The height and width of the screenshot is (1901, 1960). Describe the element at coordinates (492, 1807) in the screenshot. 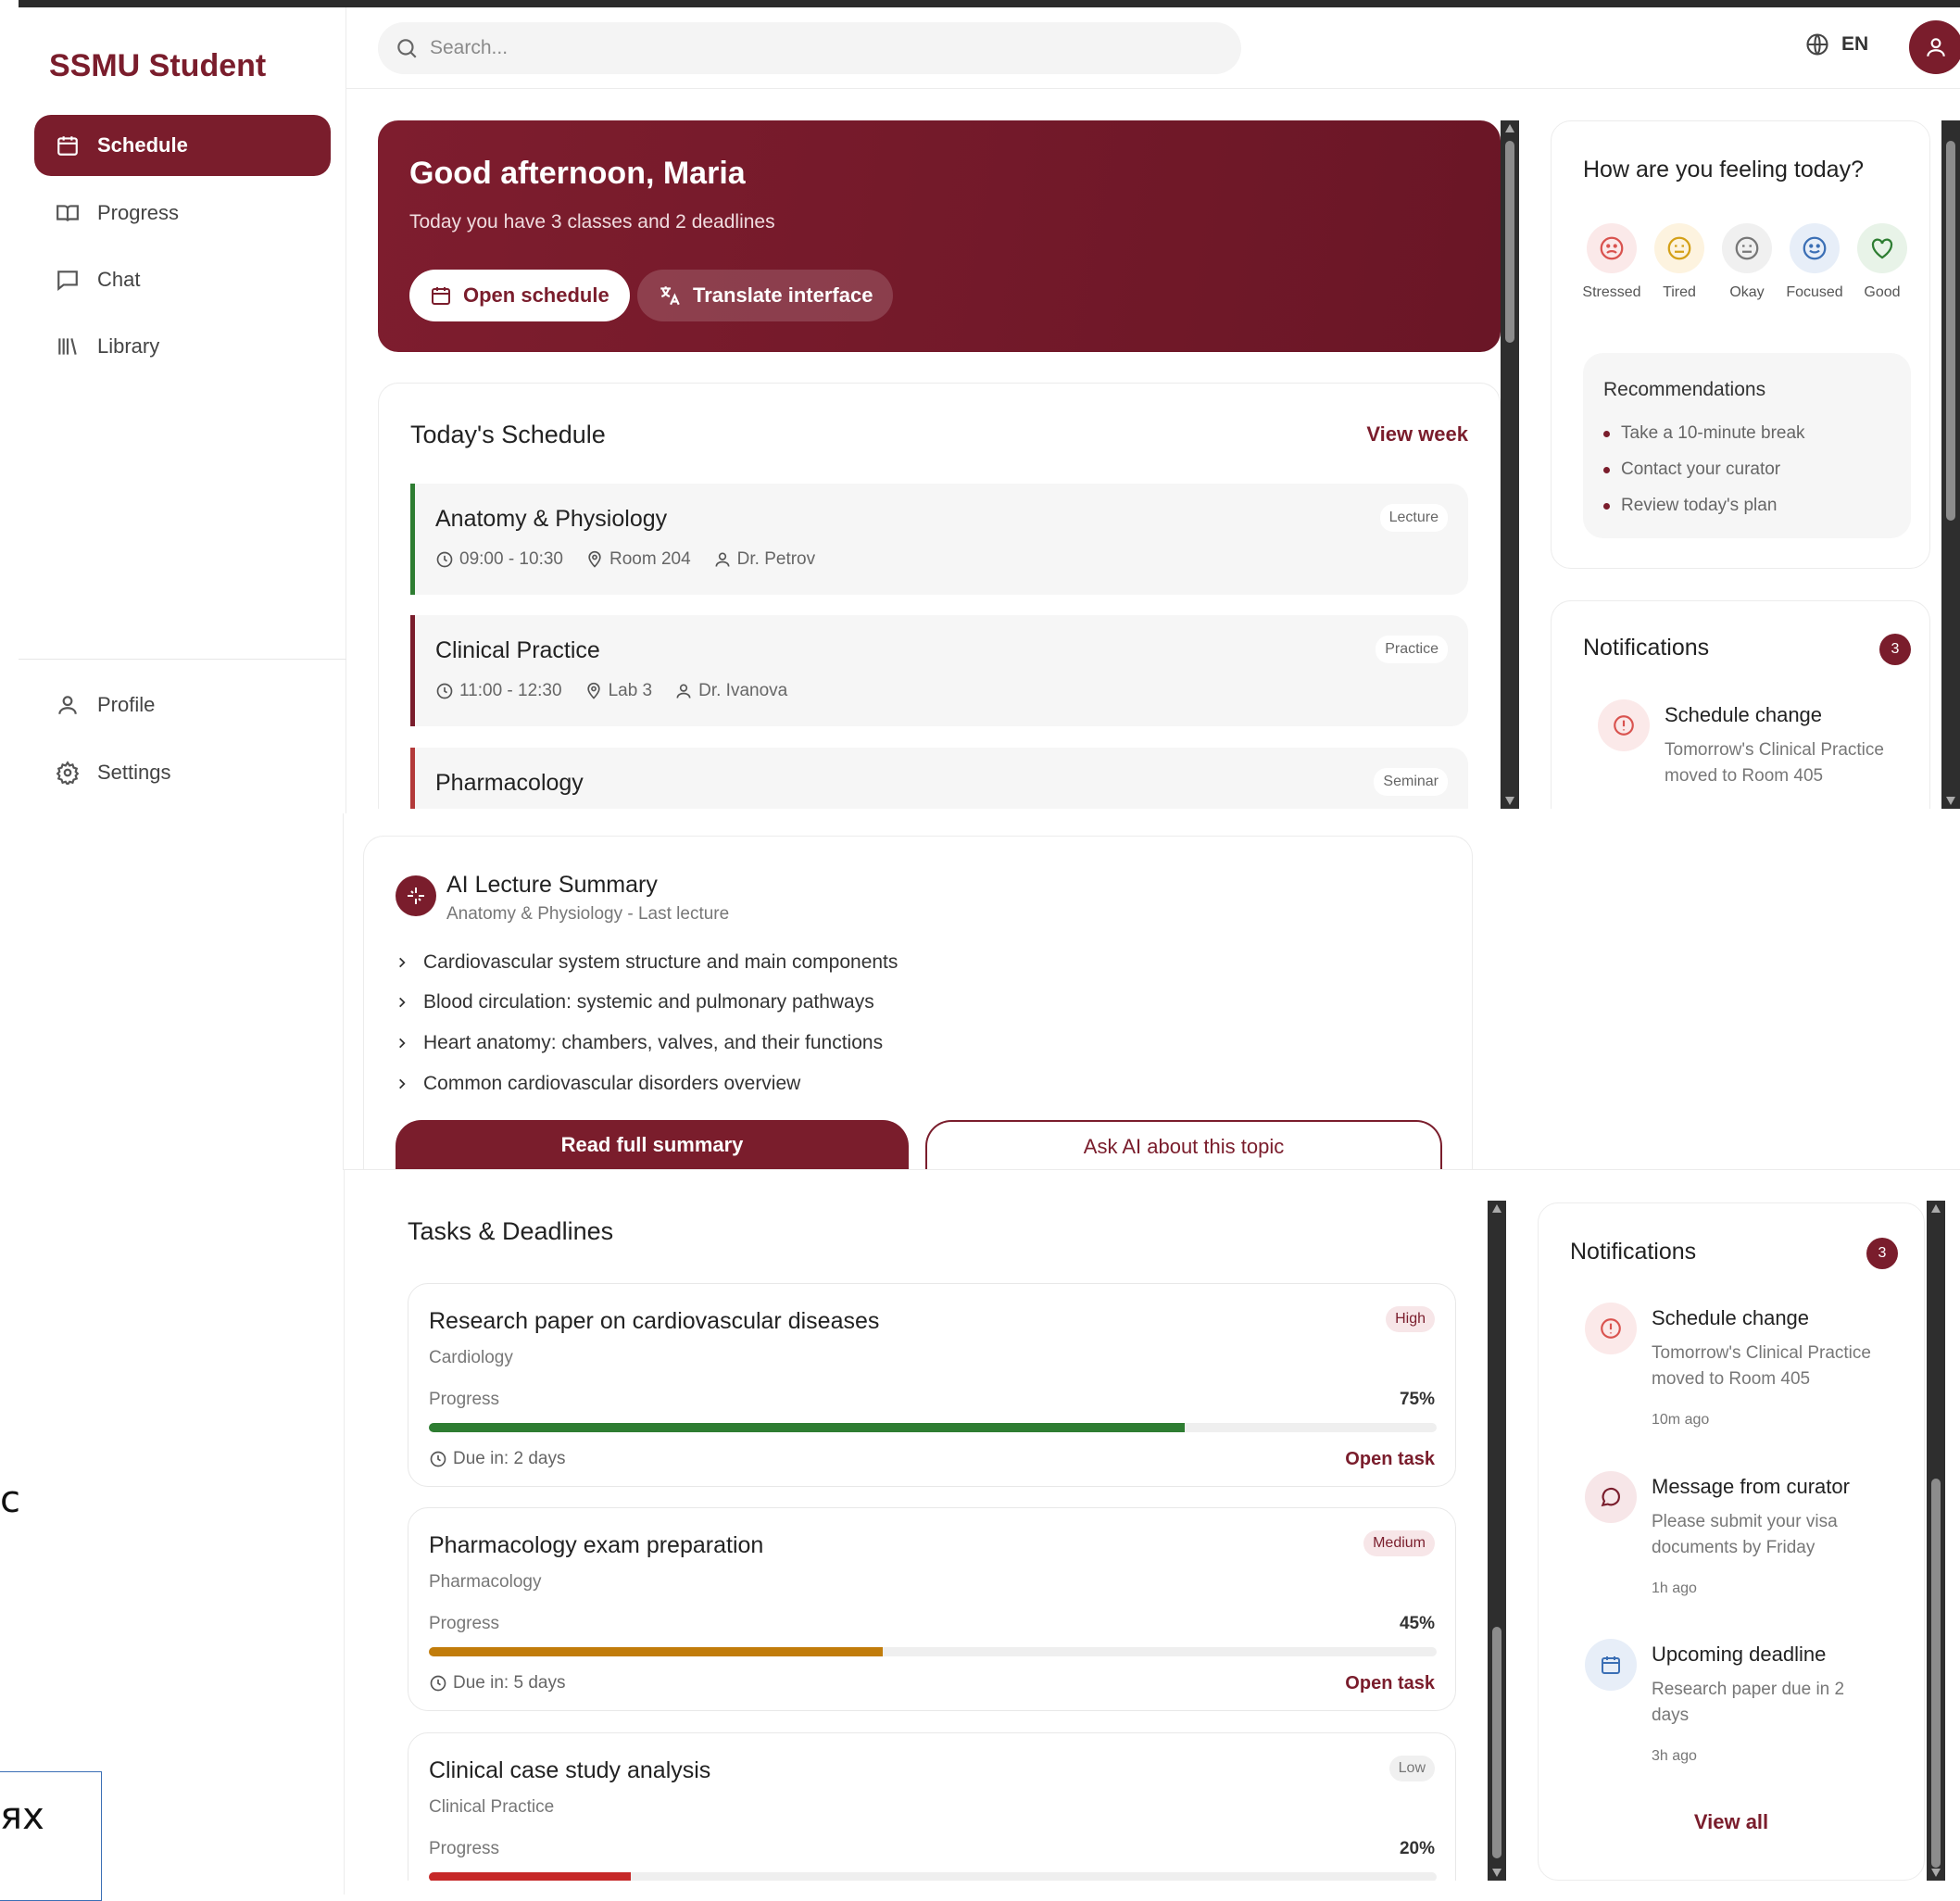

I see `task-subject: Clinical Practice` at that location.